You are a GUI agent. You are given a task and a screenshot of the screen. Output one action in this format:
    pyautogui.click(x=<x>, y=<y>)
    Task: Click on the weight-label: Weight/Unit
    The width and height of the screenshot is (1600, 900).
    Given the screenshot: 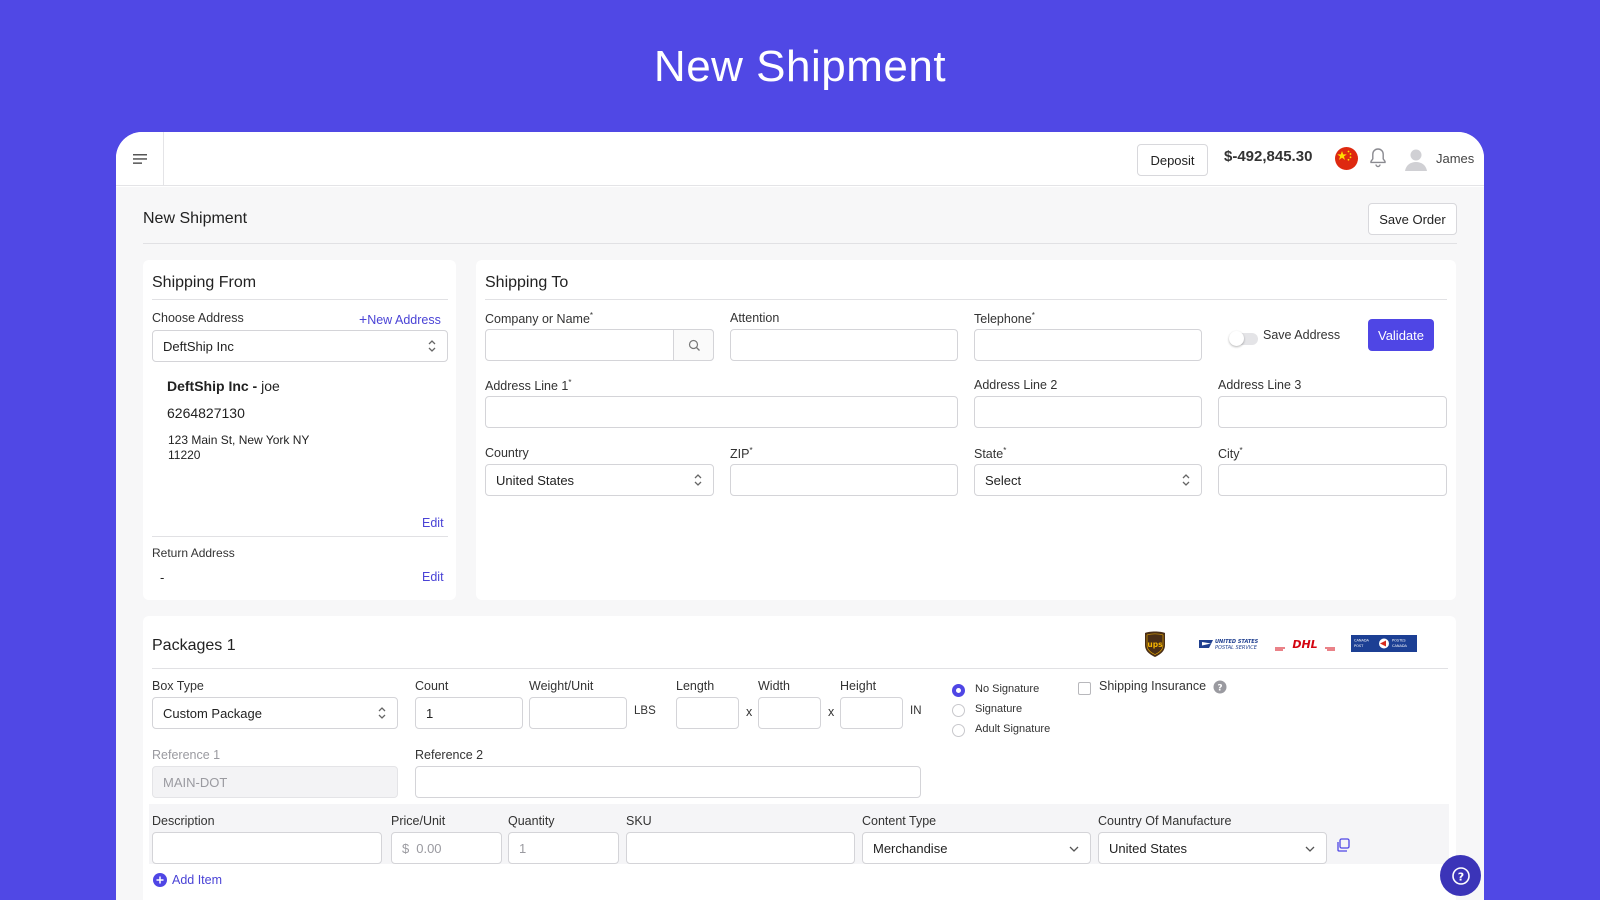 What is the action you would take?
    pyautogui.click(x=561, y=686)
    